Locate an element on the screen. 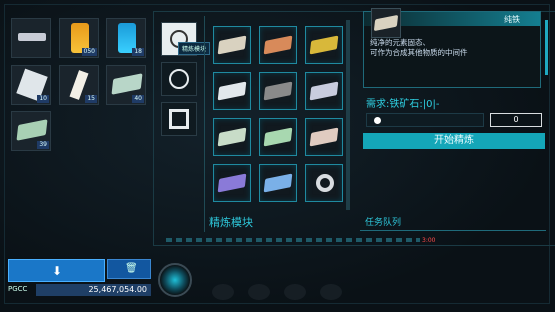 This screenshot has width=555, height=312. recycle-module-button is located at coordinates (179, 79).